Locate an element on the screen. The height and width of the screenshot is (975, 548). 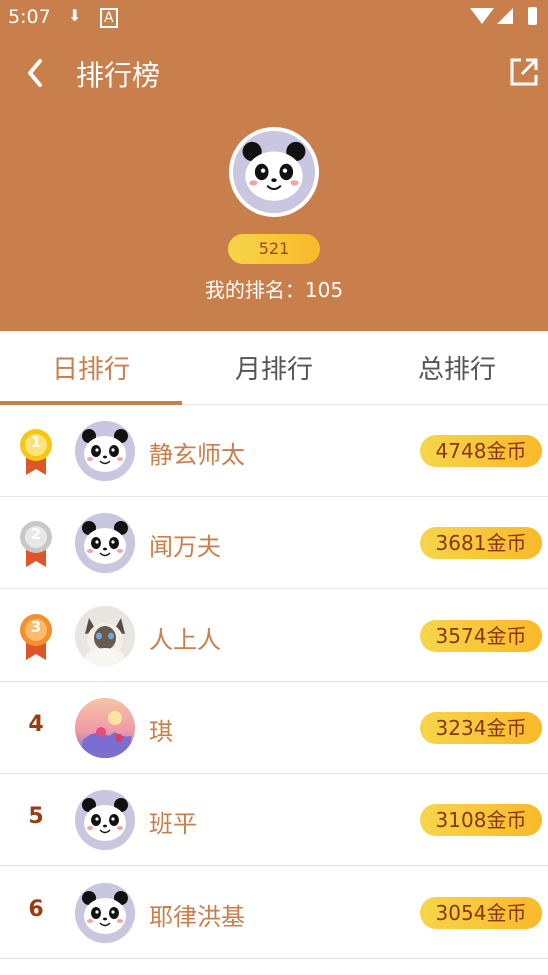
coin-score-badge: 3234金币 is located at coordinates (481, 727).